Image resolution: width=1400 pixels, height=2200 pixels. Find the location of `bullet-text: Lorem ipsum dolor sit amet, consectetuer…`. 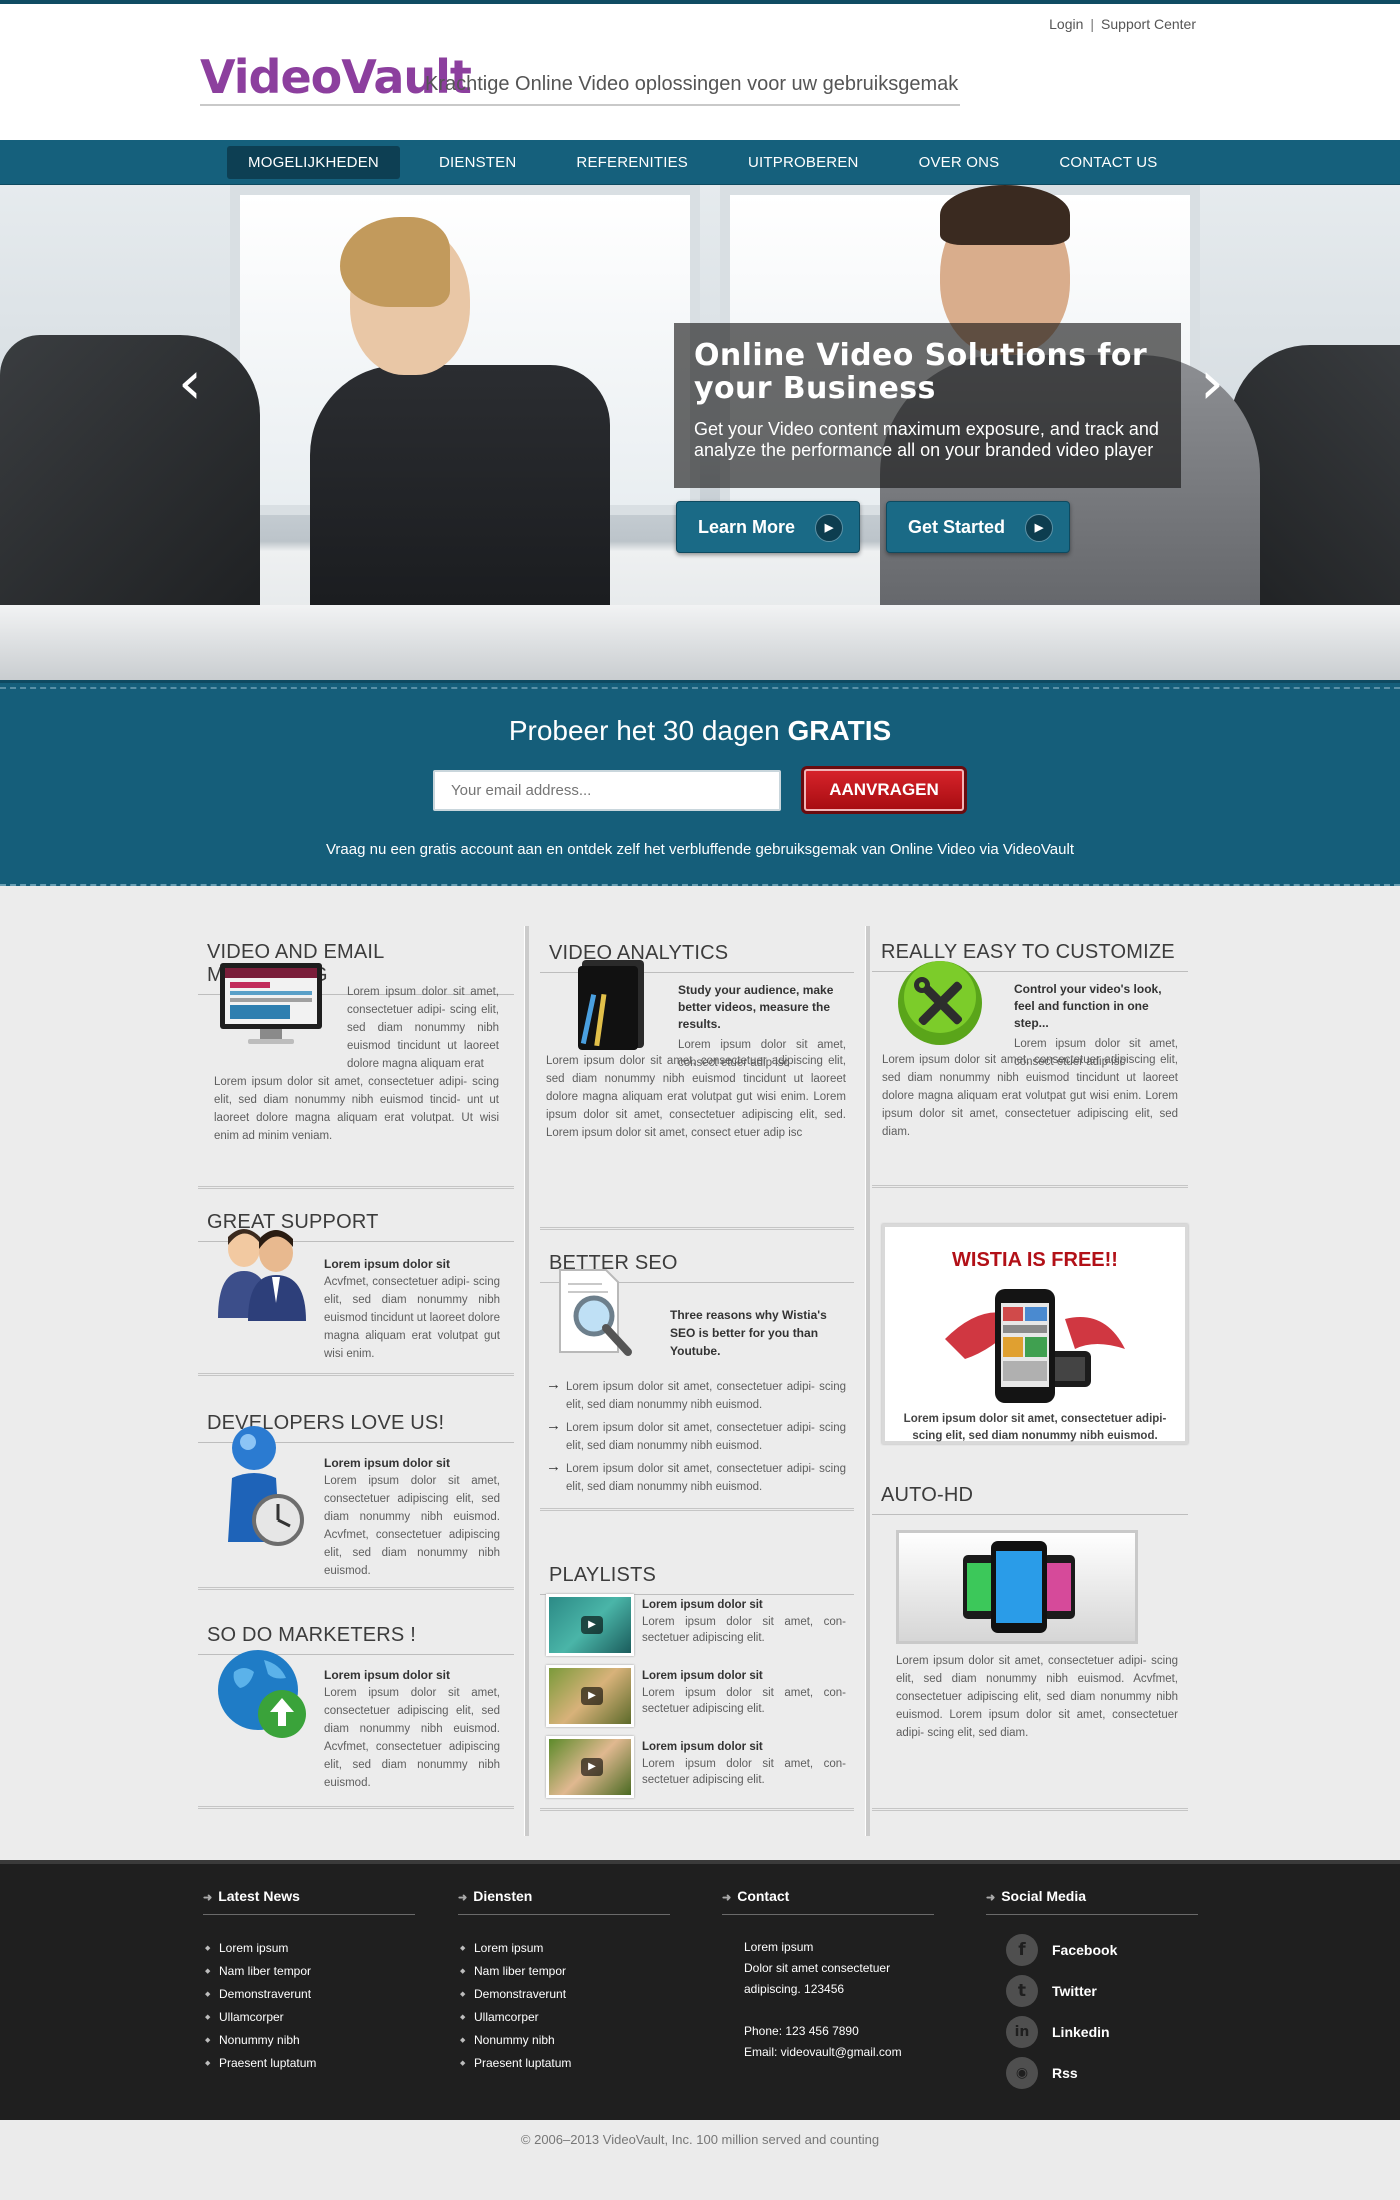

bullet-text: Lorem ipsum dolor sit amet, consectetuer… is located at coordinates (706, 1396).